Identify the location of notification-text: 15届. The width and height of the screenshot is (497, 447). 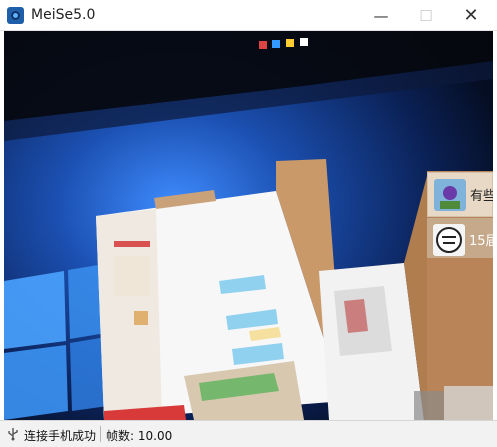
(481, 241).